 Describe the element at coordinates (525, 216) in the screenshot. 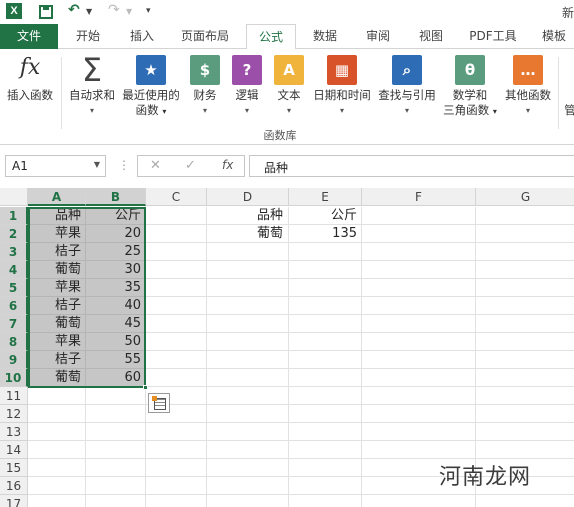

I see `cell-g1` at that location.